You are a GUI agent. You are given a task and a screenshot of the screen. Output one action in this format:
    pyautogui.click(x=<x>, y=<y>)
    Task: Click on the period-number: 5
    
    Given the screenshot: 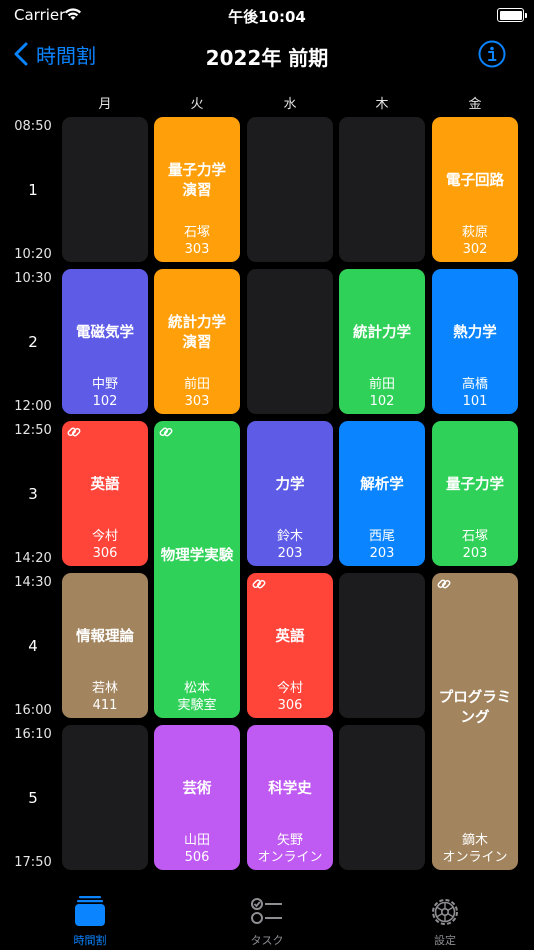 What is the action you would take?
    pyautogui.click(x=33, y=798)
    